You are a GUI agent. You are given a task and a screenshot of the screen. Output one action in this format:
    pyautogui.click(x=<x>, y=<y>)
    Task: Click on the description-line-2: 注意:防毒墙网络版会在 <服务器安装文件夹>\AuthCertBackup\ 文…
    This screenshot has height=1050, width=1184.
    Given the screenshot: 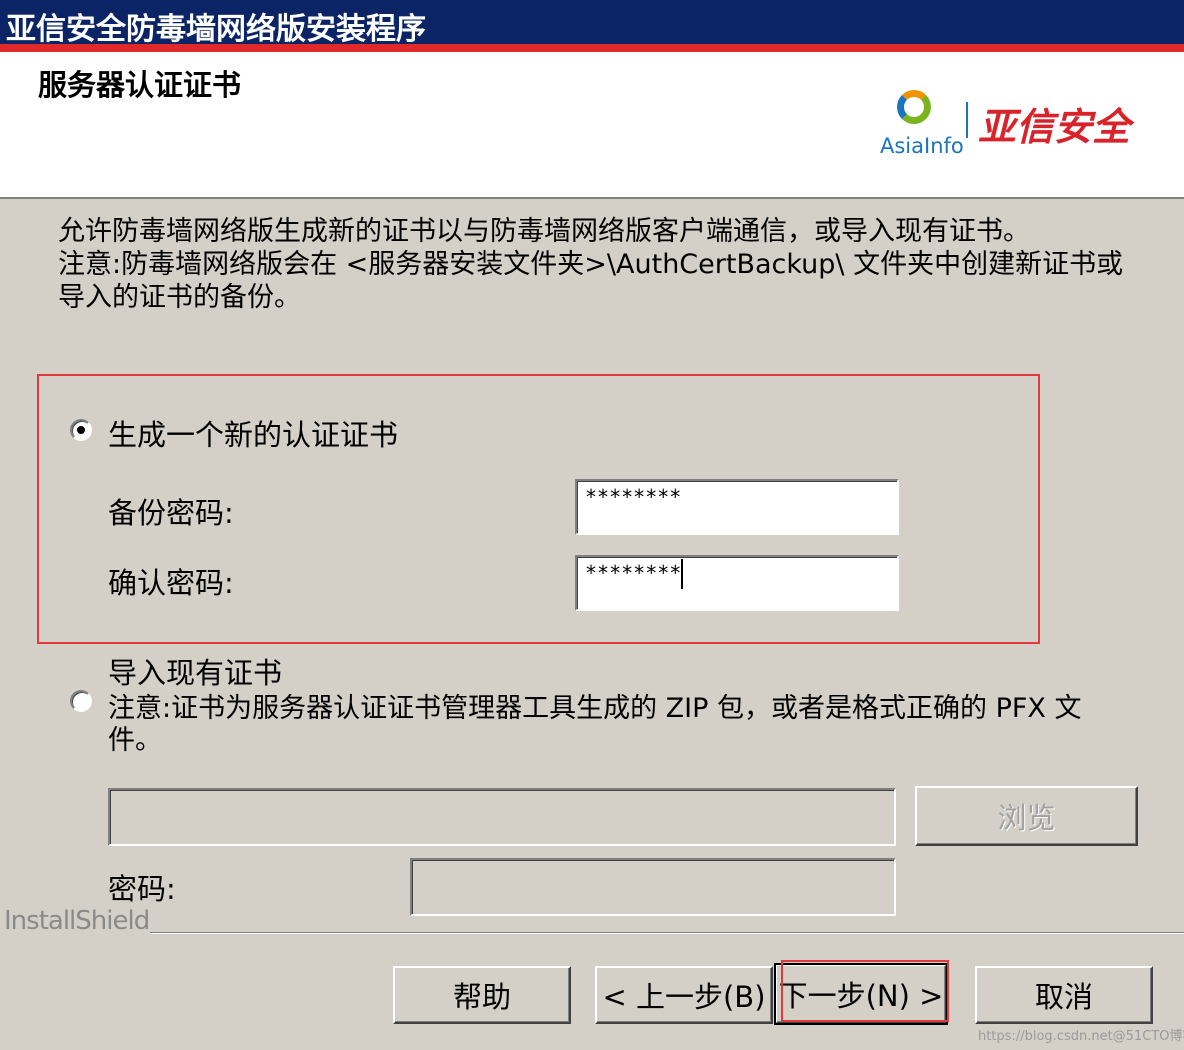 What is the action you would take?
    pyautogui.click(x=591, y=264)
    